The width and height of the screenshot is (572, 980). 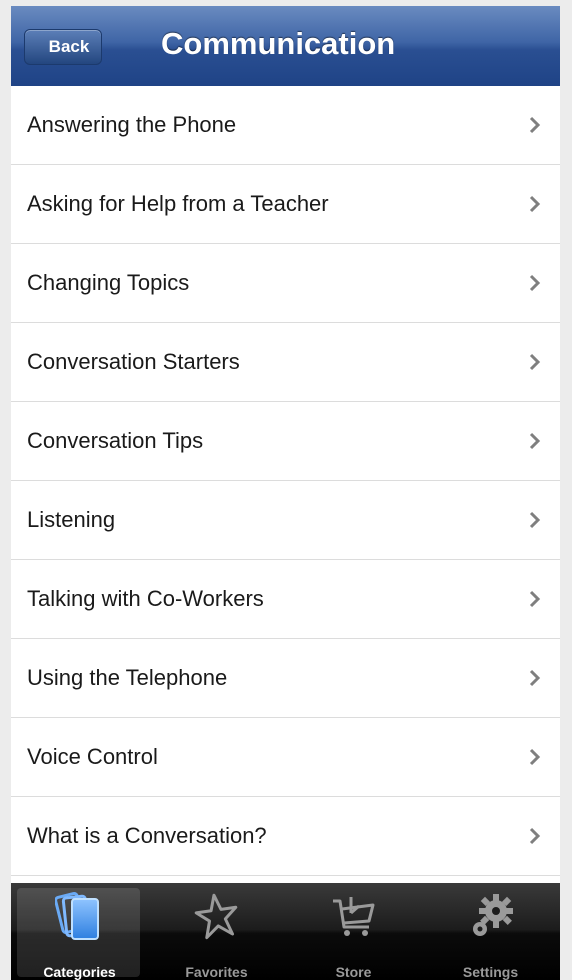 I want to click on list-item-label: Conversation Tips, so click(x=115, y=440).